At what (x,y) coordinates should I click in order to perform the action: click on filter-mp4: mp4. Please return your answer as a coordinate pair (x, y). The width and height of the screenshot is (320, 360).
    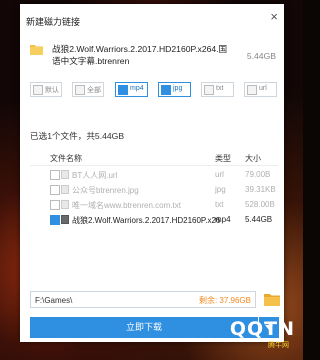
    Looking at the image, I should click on (131, 89).